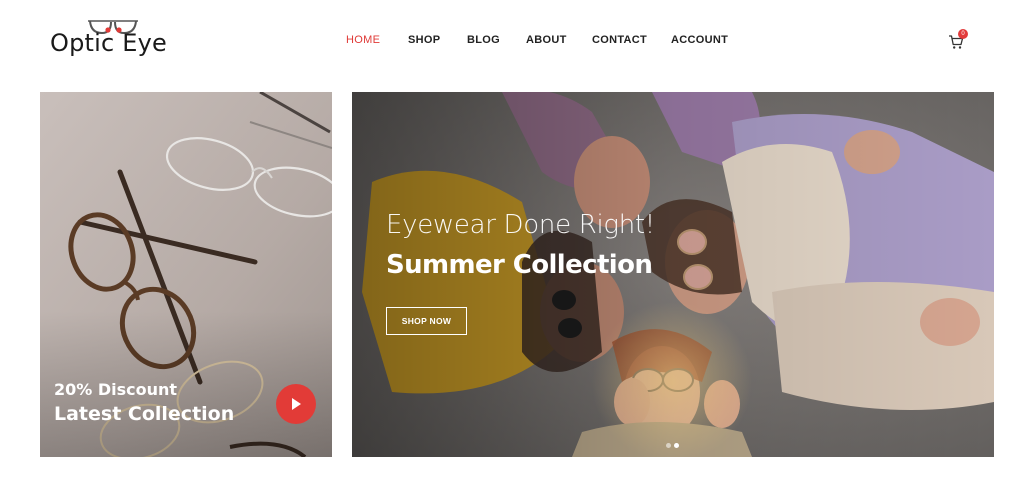 The image size is (1024, 481). I want to click on play-icon, so click(296, 404).